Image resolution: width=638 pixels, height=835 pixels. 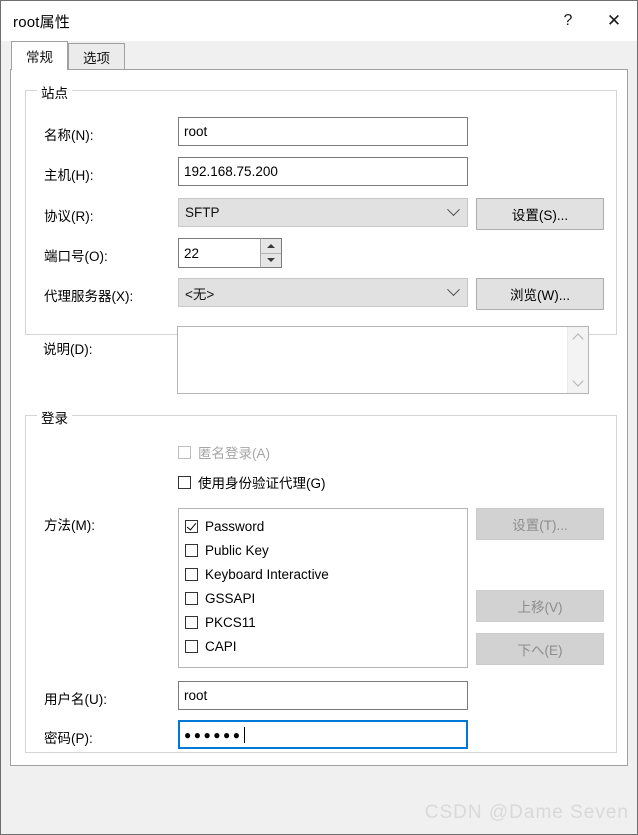 I want to click on port-spin-buttons, so click(x=271, y=253).